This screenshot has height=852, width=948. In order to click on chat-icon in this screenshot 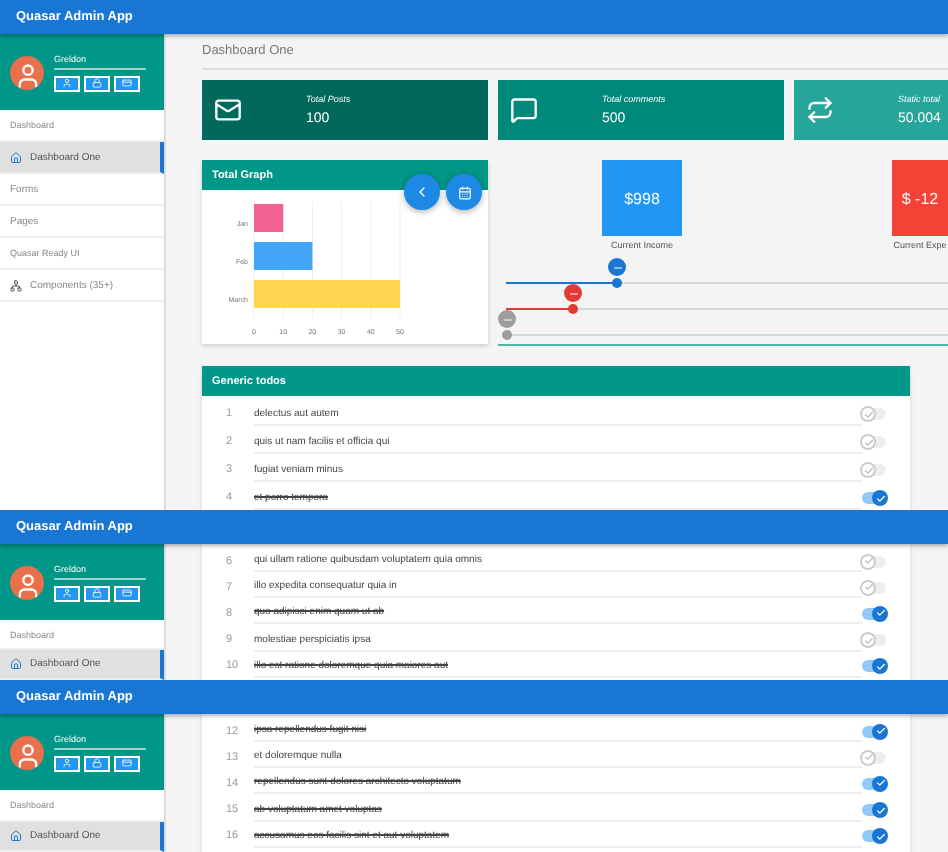, I will do `click(524, 110)`.